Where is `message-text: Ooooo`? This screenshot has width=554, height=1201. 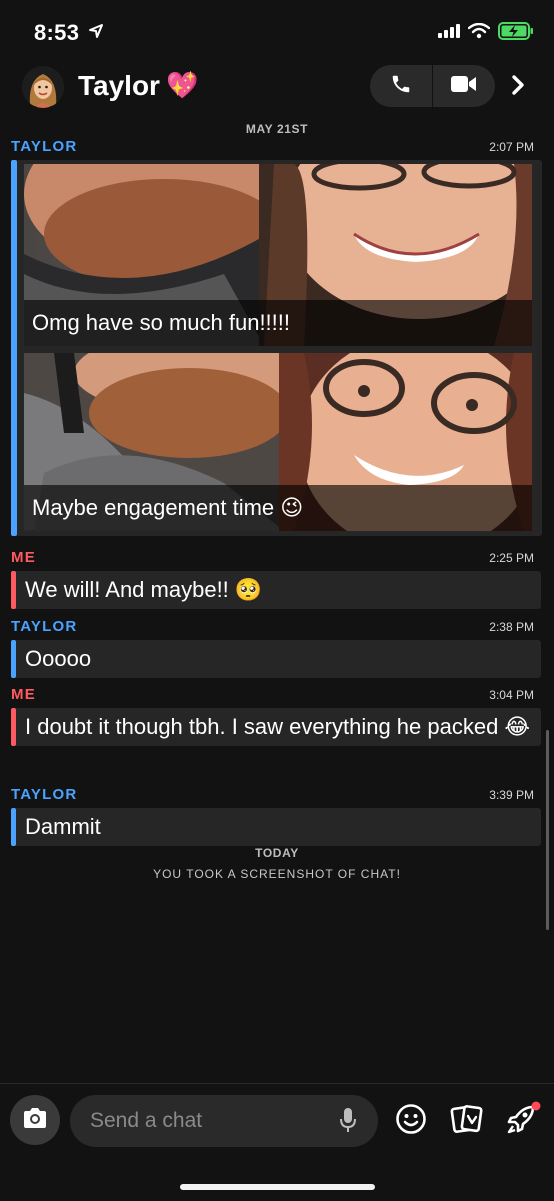
message-text: Ooooo is located at coordinates (58, 658).